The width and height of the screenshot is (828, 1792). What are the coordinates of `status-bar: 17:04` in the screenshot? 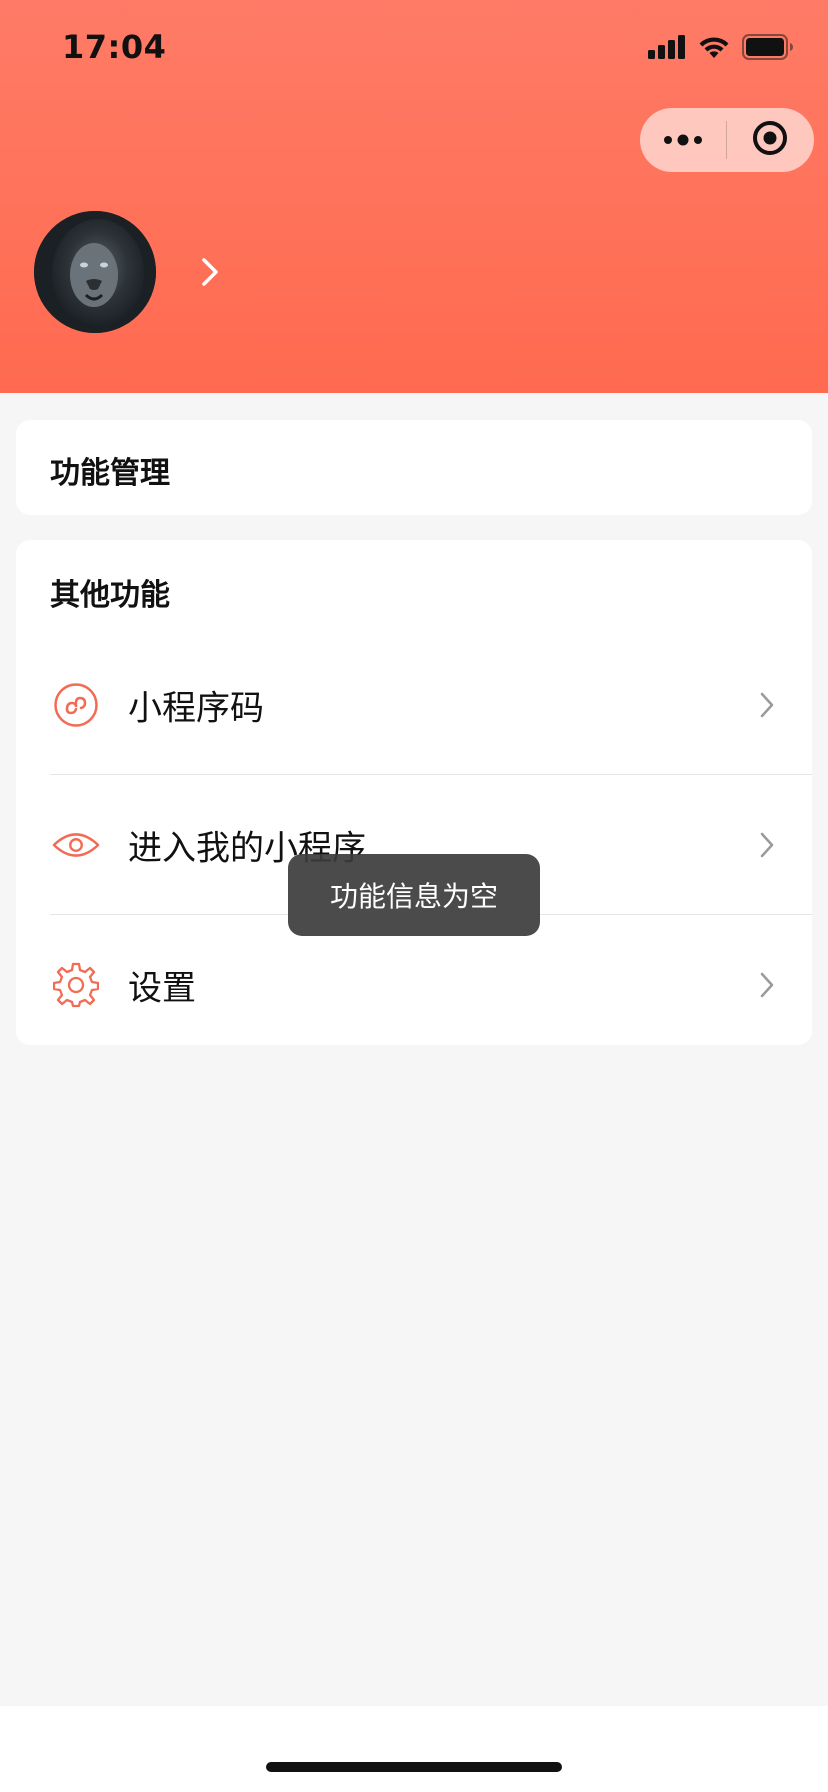 It's located at (414, 50).